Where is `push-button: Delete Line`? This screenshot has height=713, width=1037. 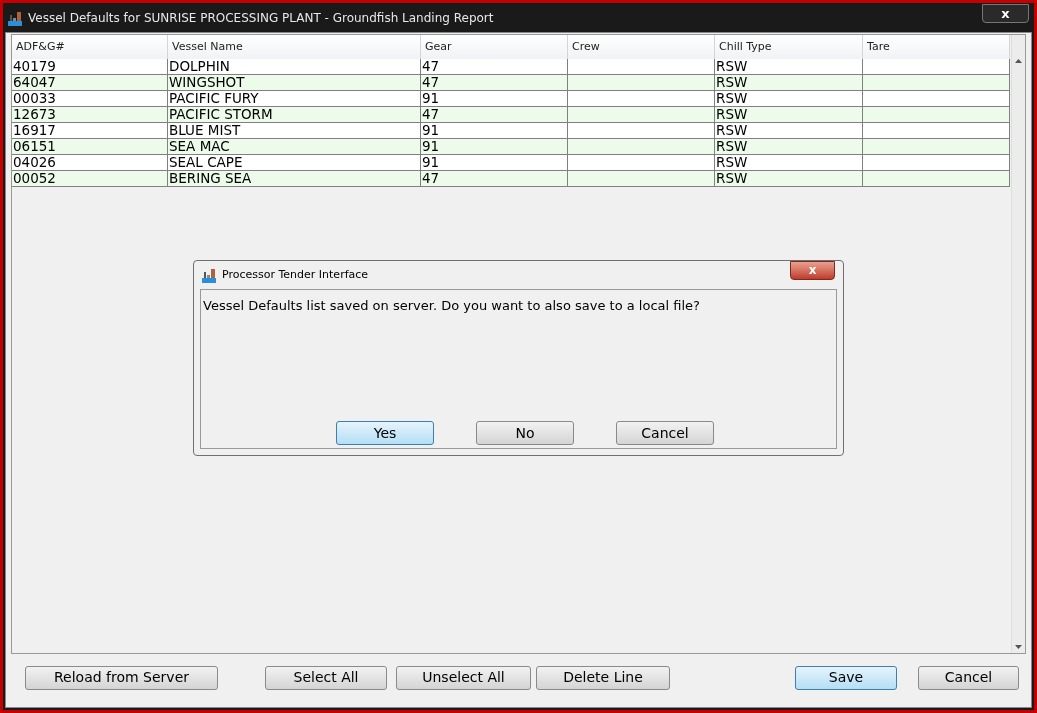
push-button: Delete Line is located at coordinates (603, 677).